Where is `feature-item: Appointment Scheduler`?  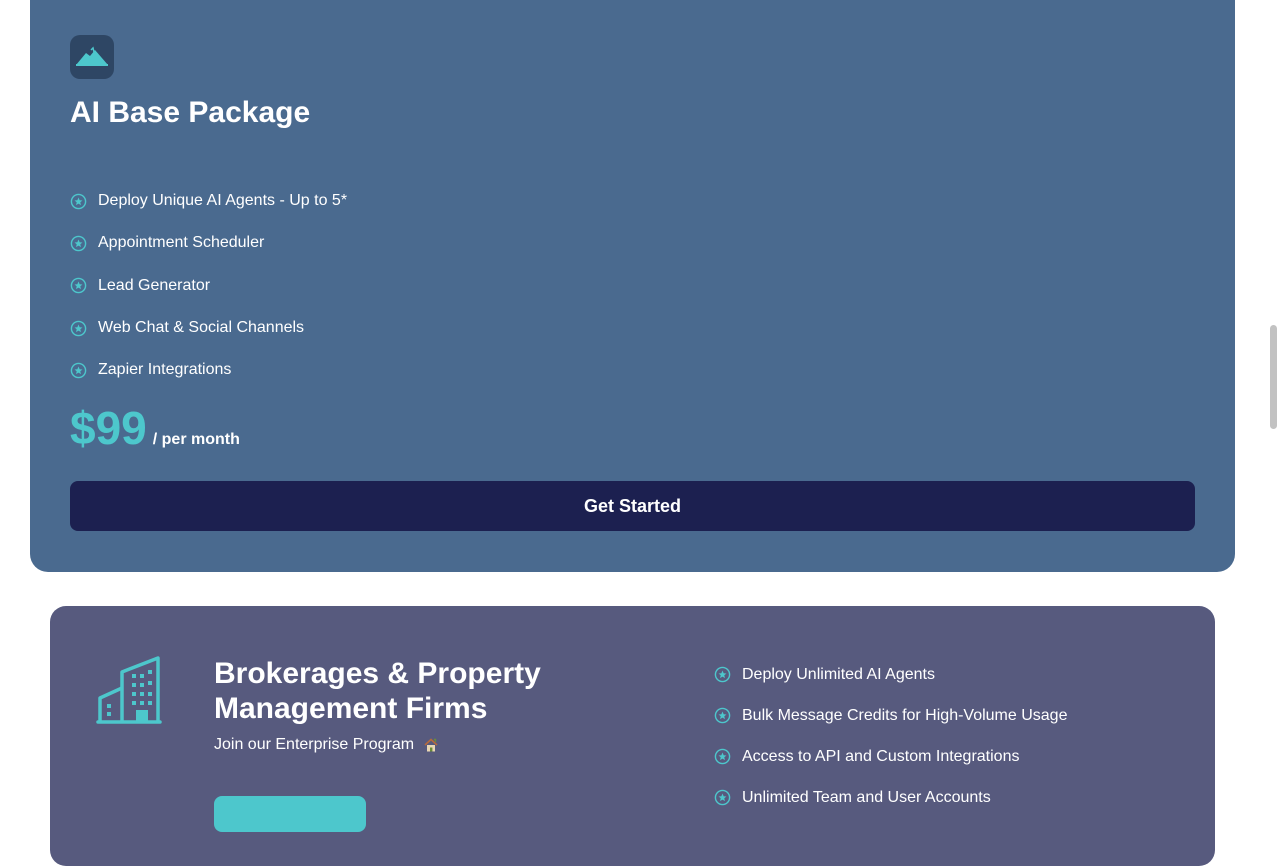 feature-item: Appointment Scheduler is located at coordinates (208, 243).